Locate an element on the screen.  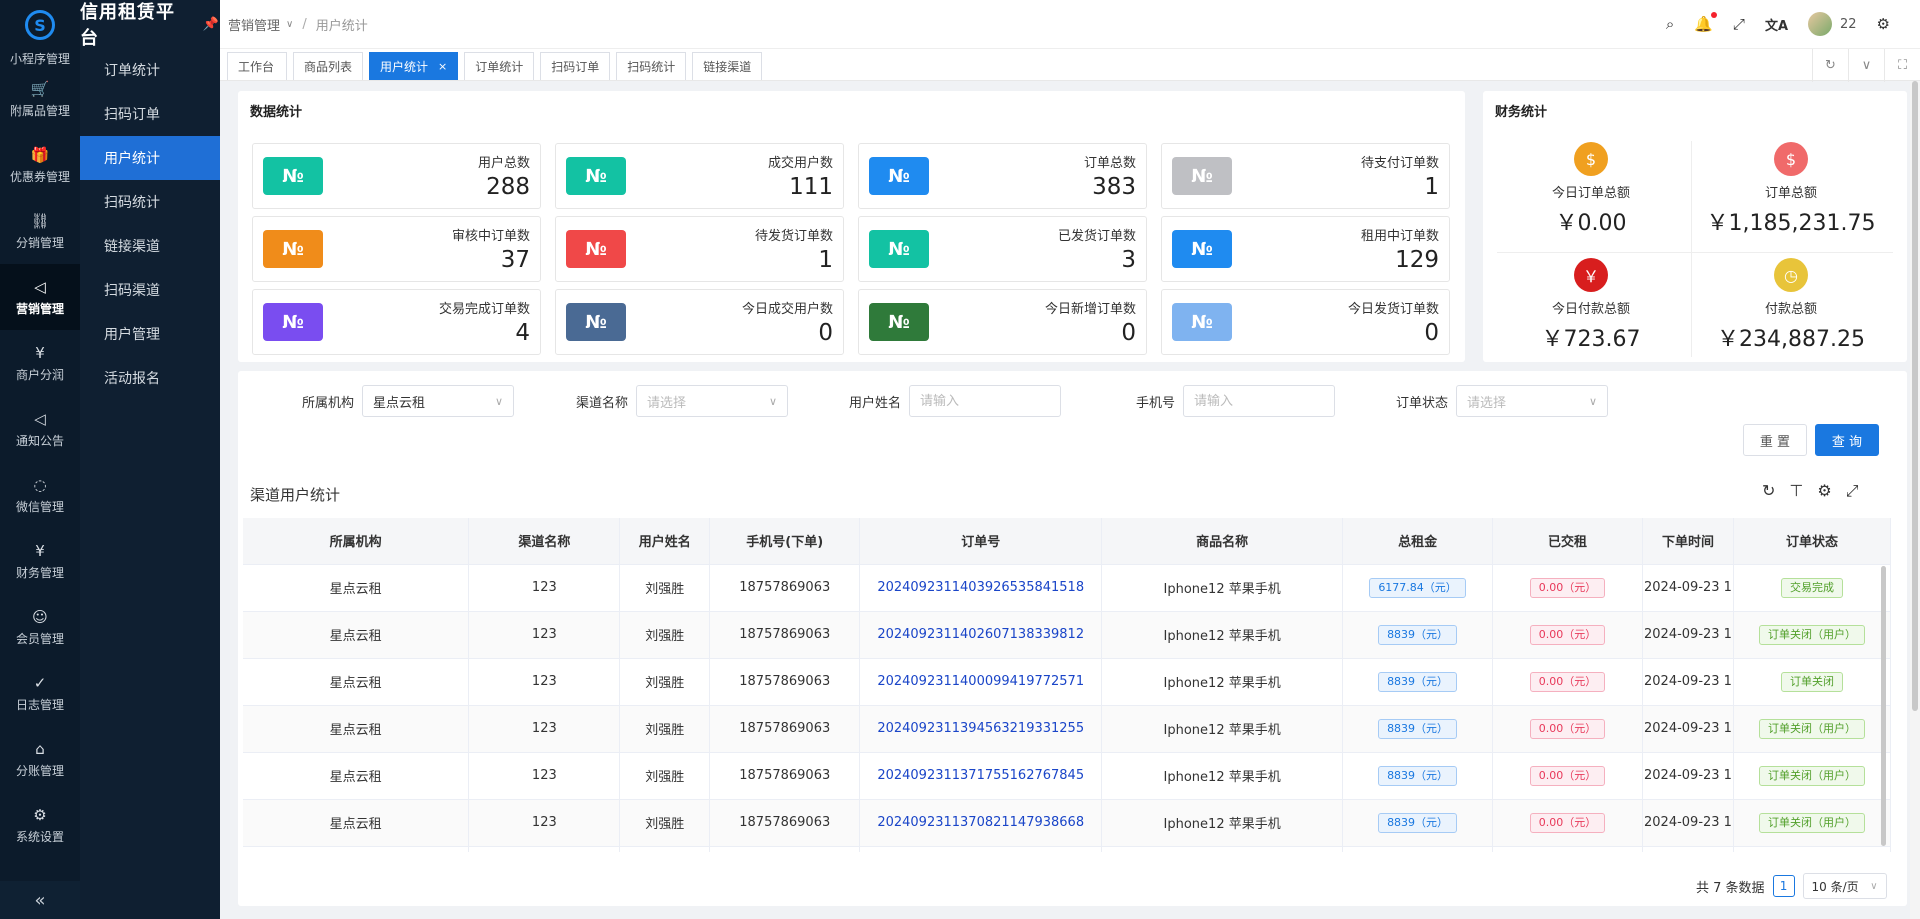
close-icon: × is located at coordinates (442, 66).